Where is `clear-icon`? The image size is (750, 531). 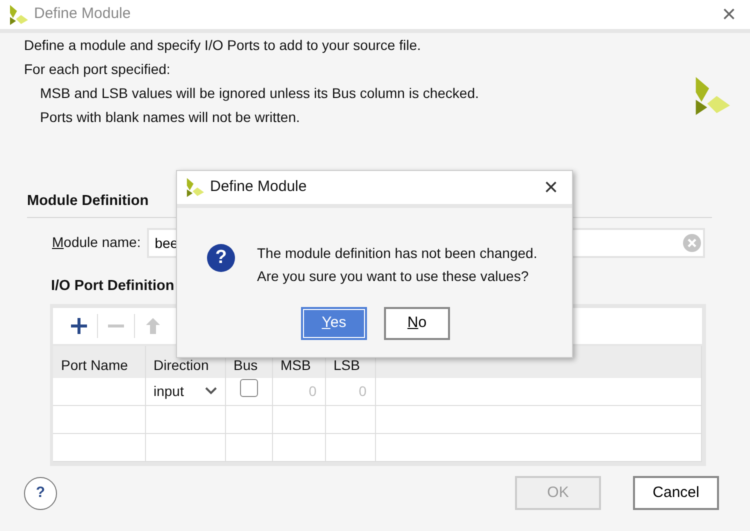
clear-icon is located at coordinates (691, 243).